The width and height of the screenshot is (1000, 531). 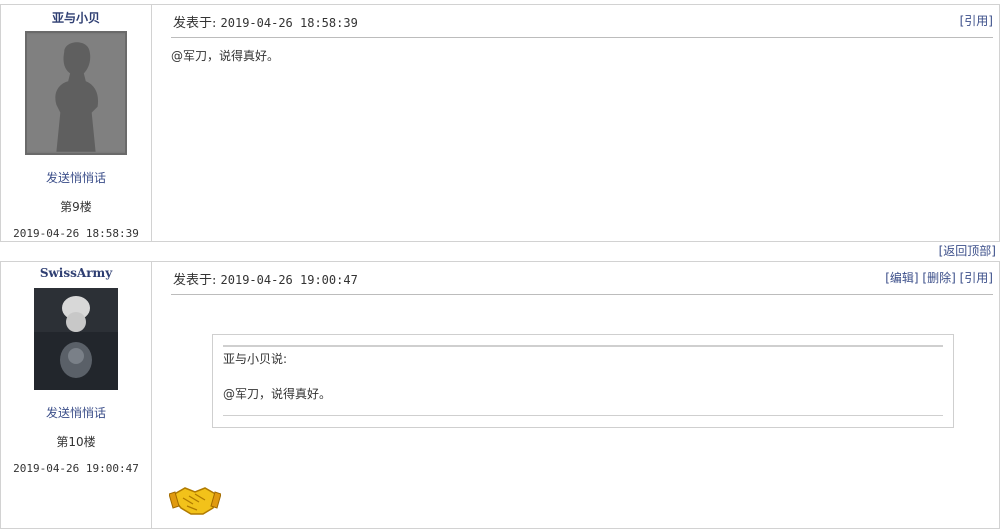 I want to click on author-username: SwissArmy, so click(x=76, y=275).